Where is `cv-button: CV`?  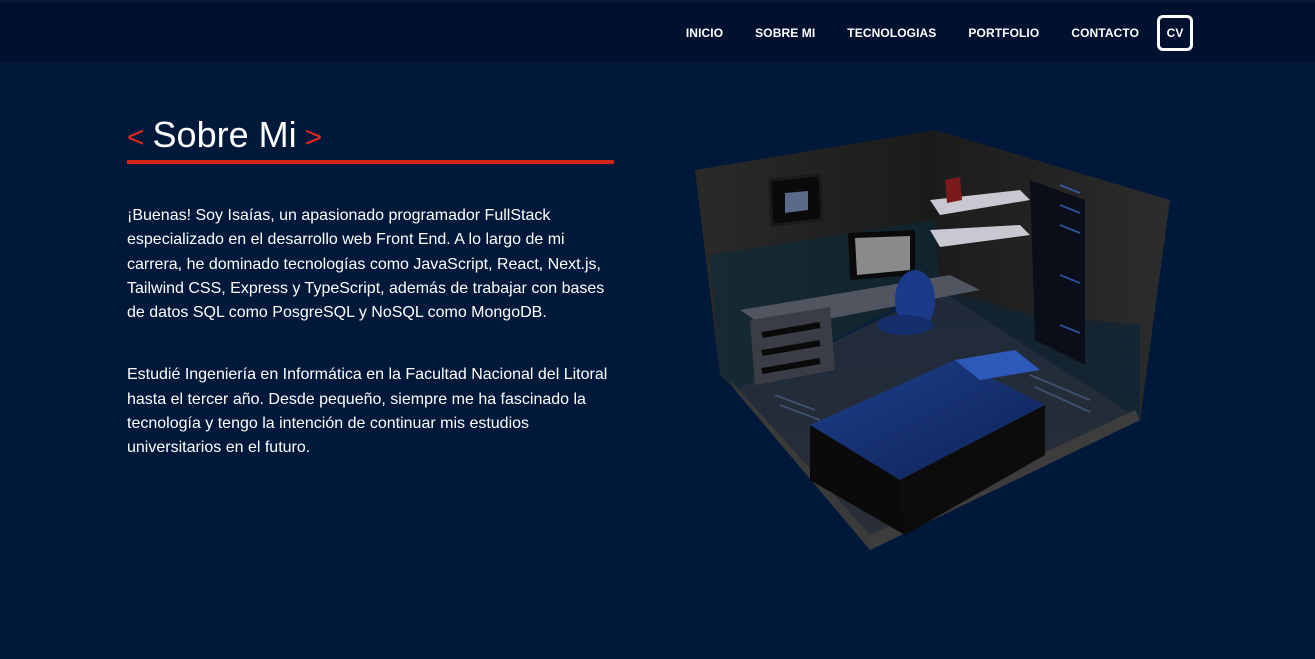 cv-button: CV is located at coordinates (1175, 33).